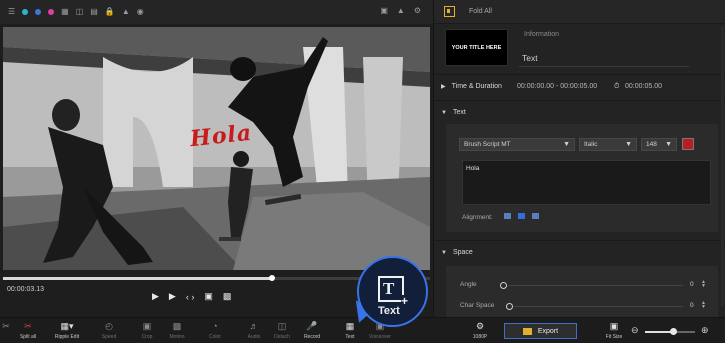 The height and width of the screenshot is (343, 725). I want to click on align-right-icon, so click(535, 216).